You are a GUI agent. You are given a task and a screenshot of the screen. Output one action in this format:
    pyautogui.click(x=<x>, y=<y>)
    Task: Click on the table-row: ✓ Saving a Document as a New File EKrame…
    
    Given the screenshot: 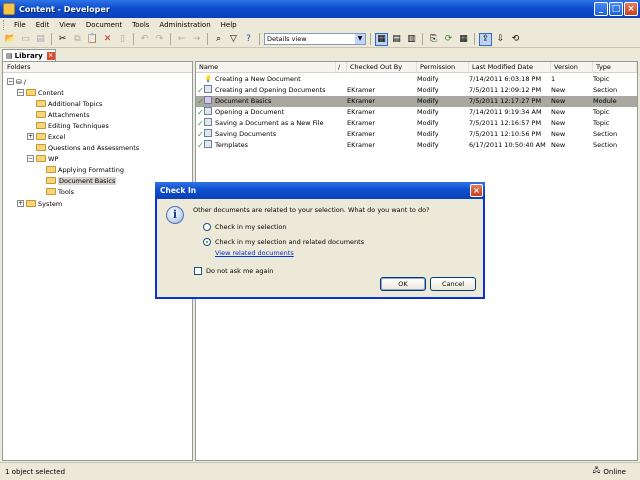 What is the action you would take?
    pyautogui.click(x=416, y=123)
    